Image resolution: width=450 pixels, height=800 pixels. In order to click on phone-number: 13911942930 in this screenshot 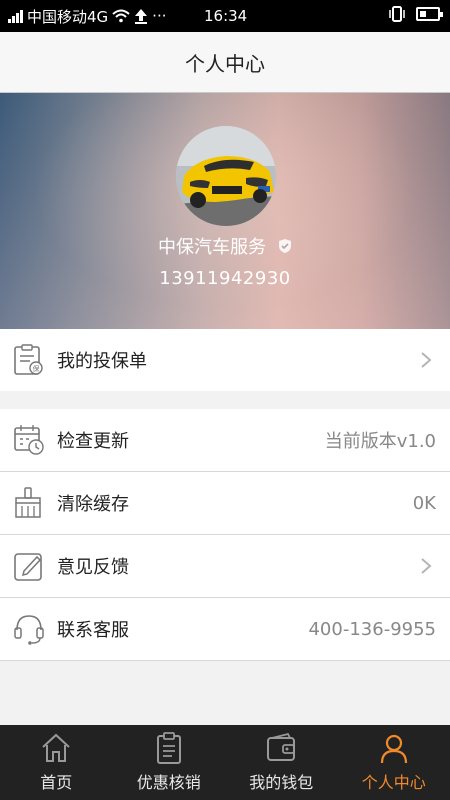, I will do `click(225, 278)`.